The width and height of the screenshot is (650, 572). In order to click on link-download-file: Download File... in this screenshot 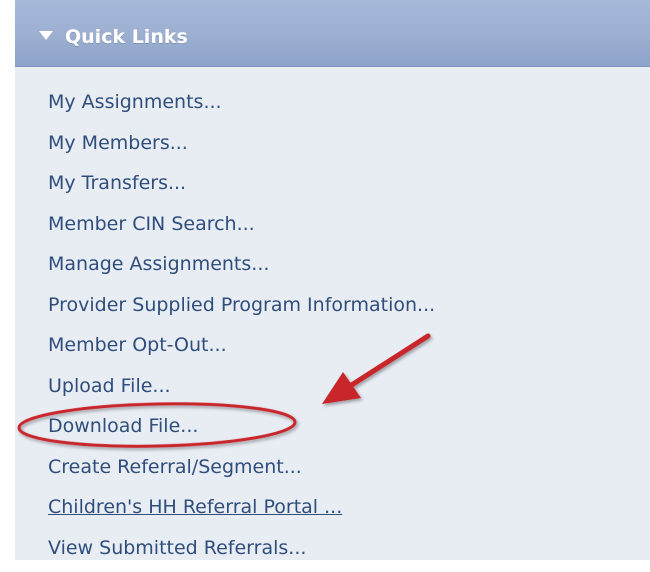, I will do `click(241, 430)`.